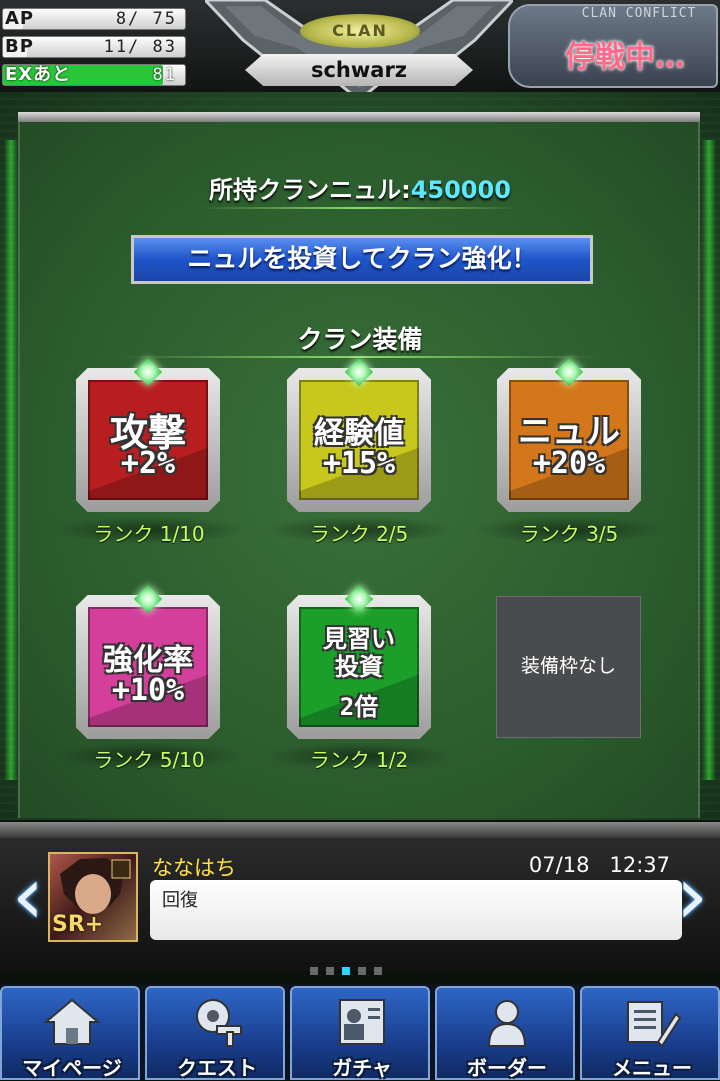  I want to click on left-circuit-glow, so click(11, 460).